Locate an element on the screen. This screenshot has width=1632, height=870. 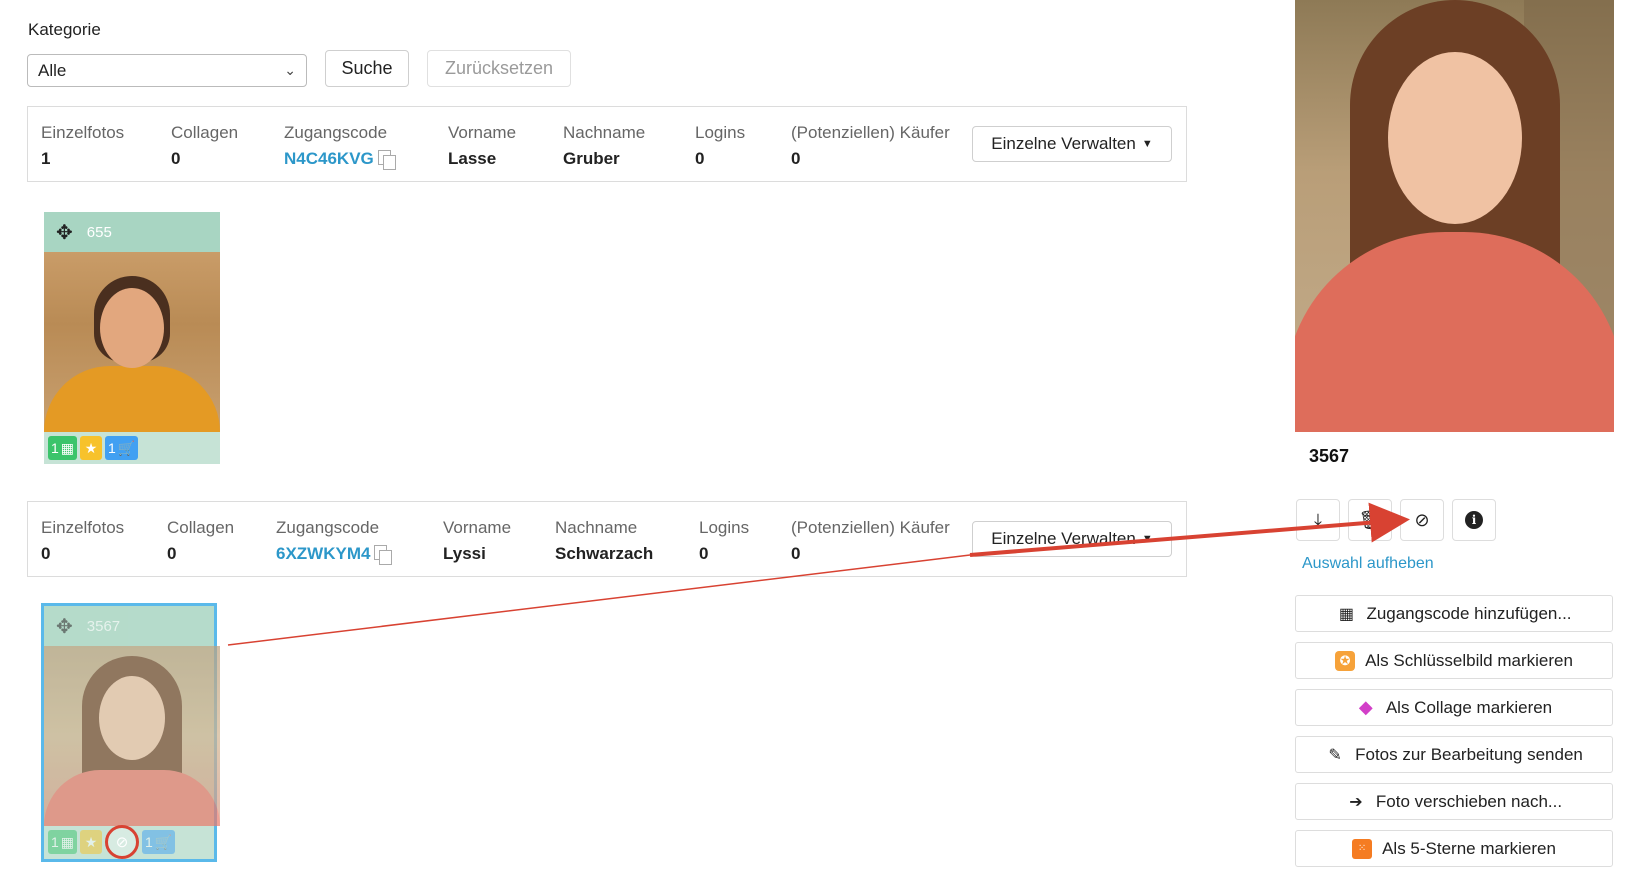
selected-photo-id: 3567 is located at coordinates (1329, 456).